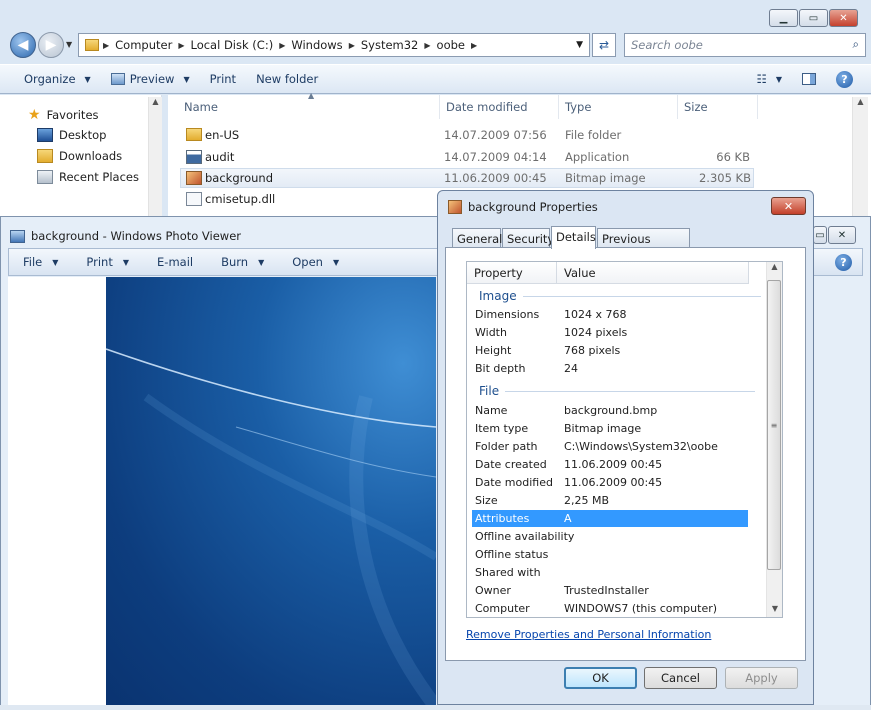  What do you see at coordinates (578, 107) in the screenshot?
I see `column-label: Type` at bounding box center [578, 107].